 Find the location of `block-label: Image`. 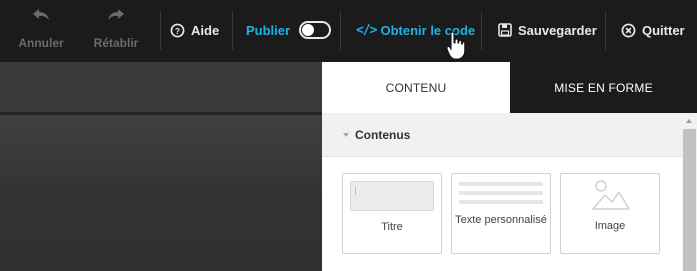

block-label: Image is located at coordinates (610, 226).